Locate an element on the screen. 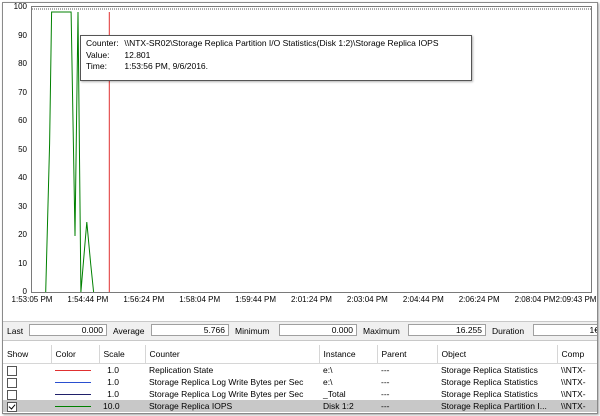  x-tick-label: 1:56:24 PM is located at coordinates (144, 299).